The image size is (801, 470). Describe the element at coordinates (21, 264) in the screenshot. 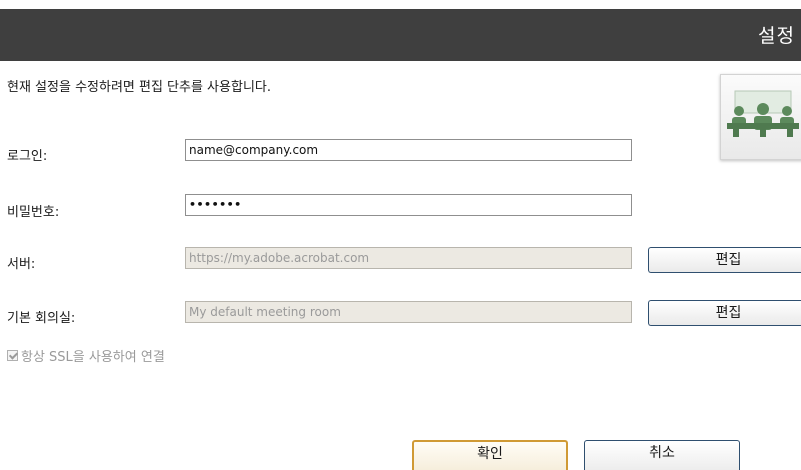

I see `server-label: 서버:` at that location.